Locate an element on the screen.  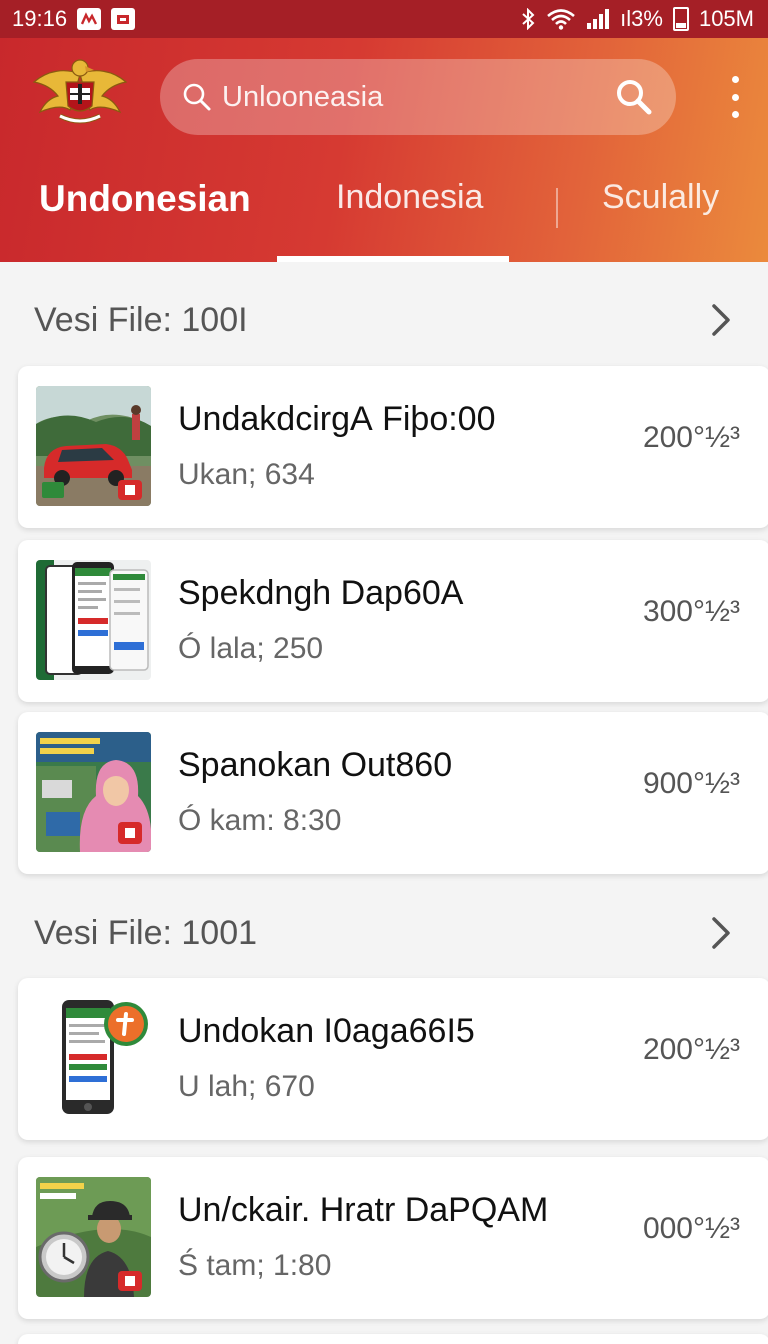
search-bar is located at coordinates (418, 97).